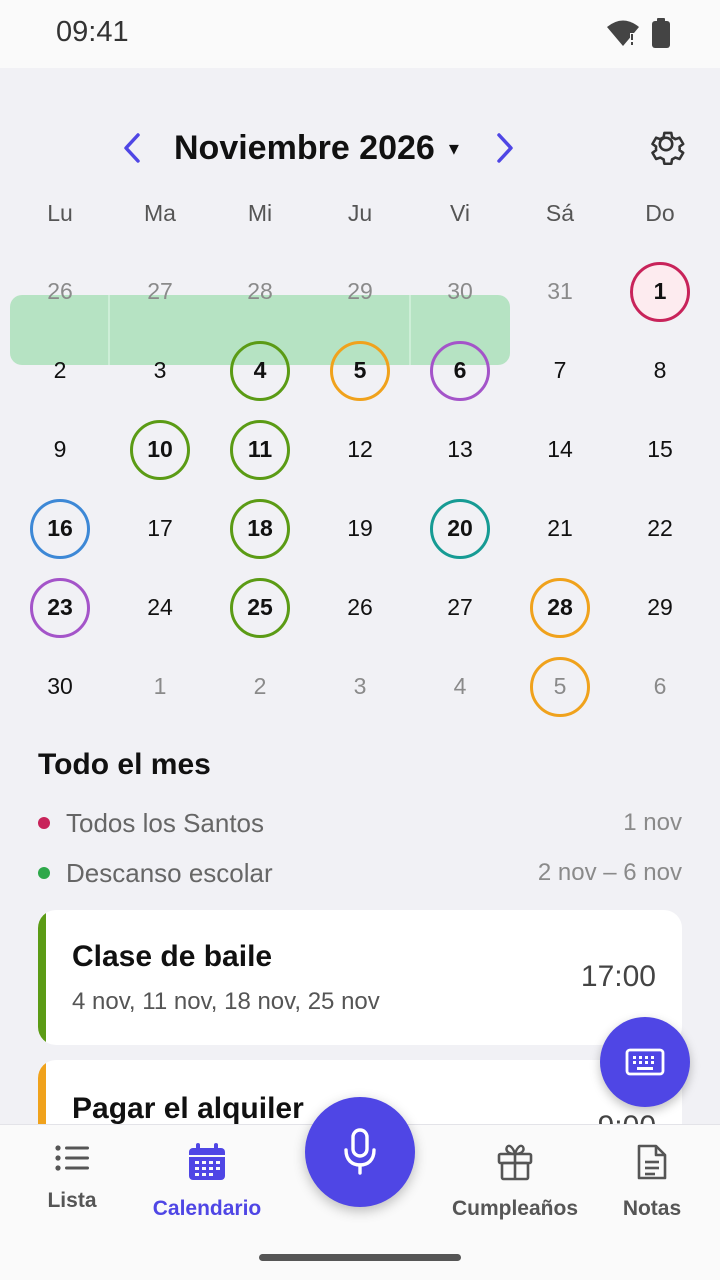 This screenshot has height=1280, width=720. I want to click on calendar-day: 9, so click(60, 449).